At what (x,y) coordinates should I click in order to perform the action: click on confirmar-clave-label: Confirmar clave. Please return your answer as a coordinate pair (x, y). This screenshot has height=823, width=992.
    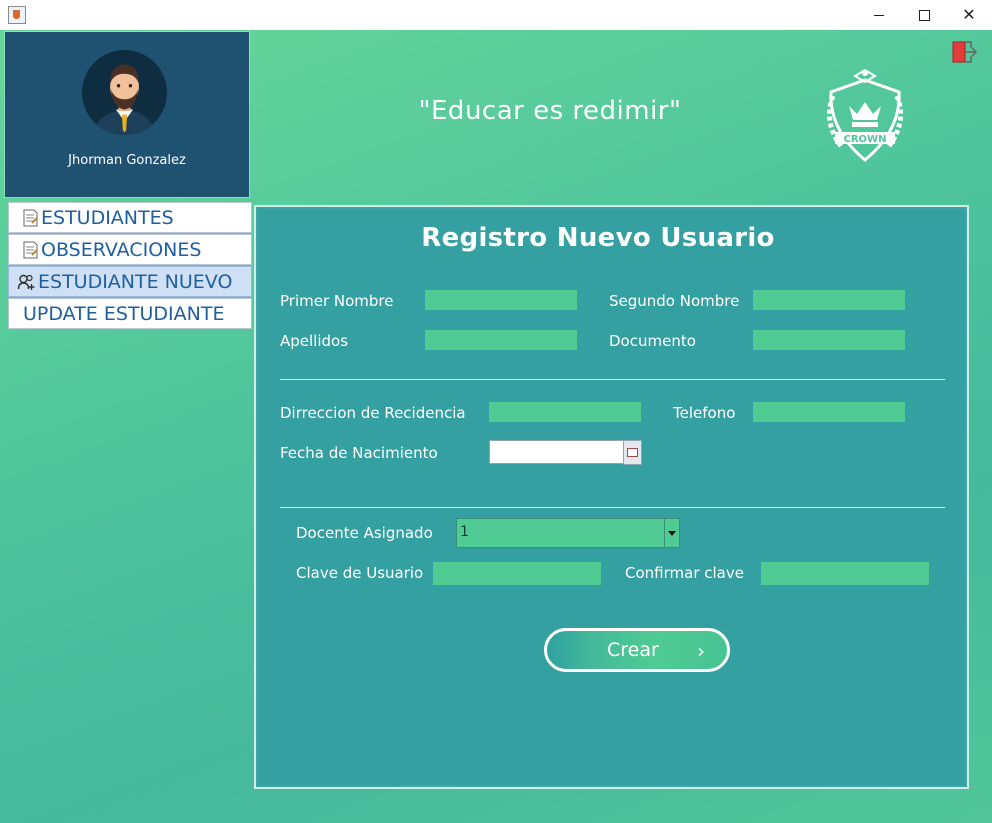
    Looking at the image, I should click on (684, 573).